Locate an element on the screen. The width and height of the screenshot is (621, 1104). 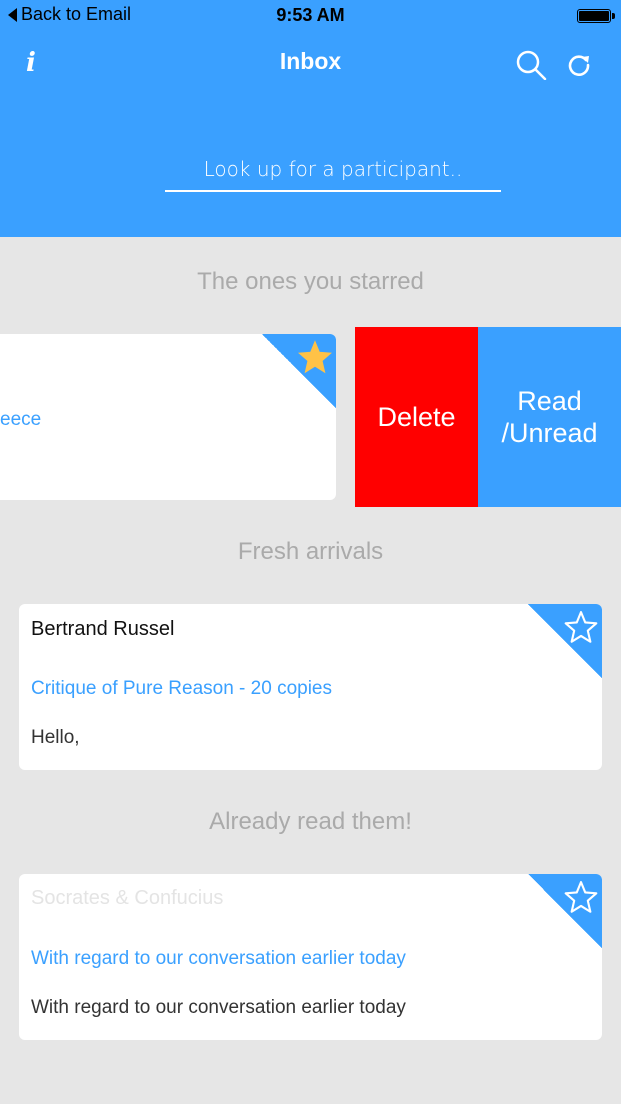
battery-icon is located at coordinates (596, 16).